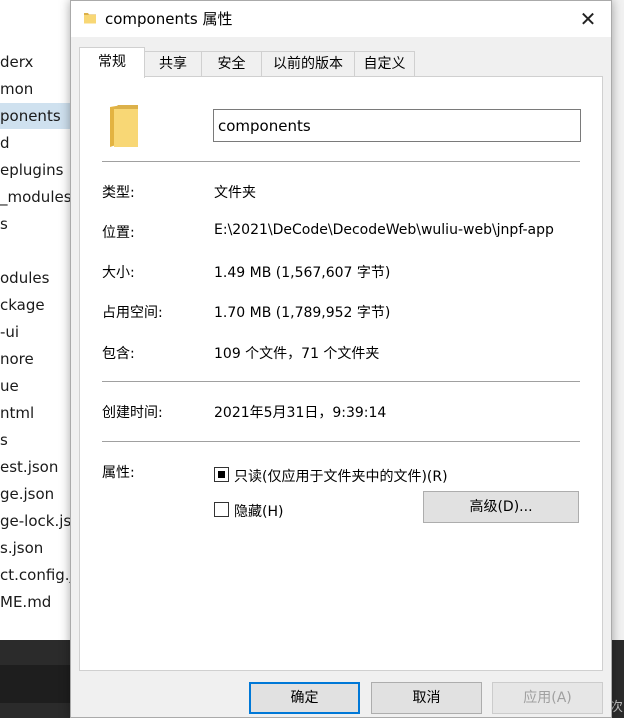 The image size is (624, 718). I want to click on explorer-list-item: est.json, so click(37, 467).